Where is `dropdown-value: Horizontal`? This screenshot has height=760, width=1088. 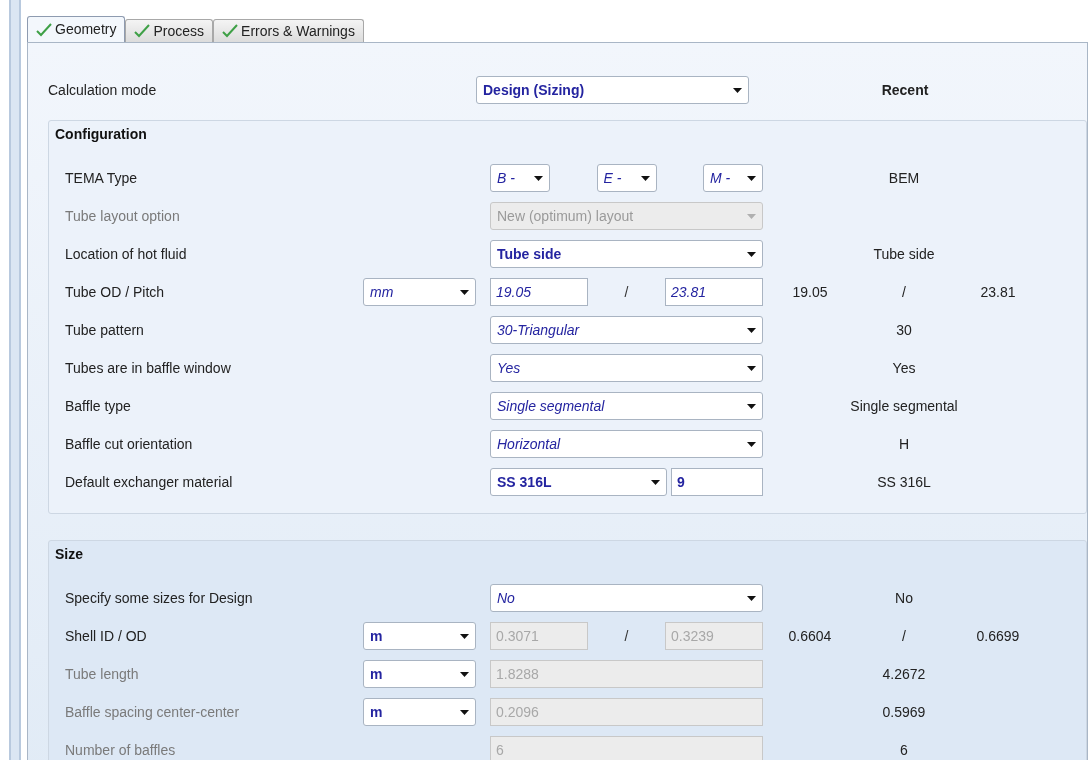
dropdown-value: Horizontal is located at coordinates (529, 444).